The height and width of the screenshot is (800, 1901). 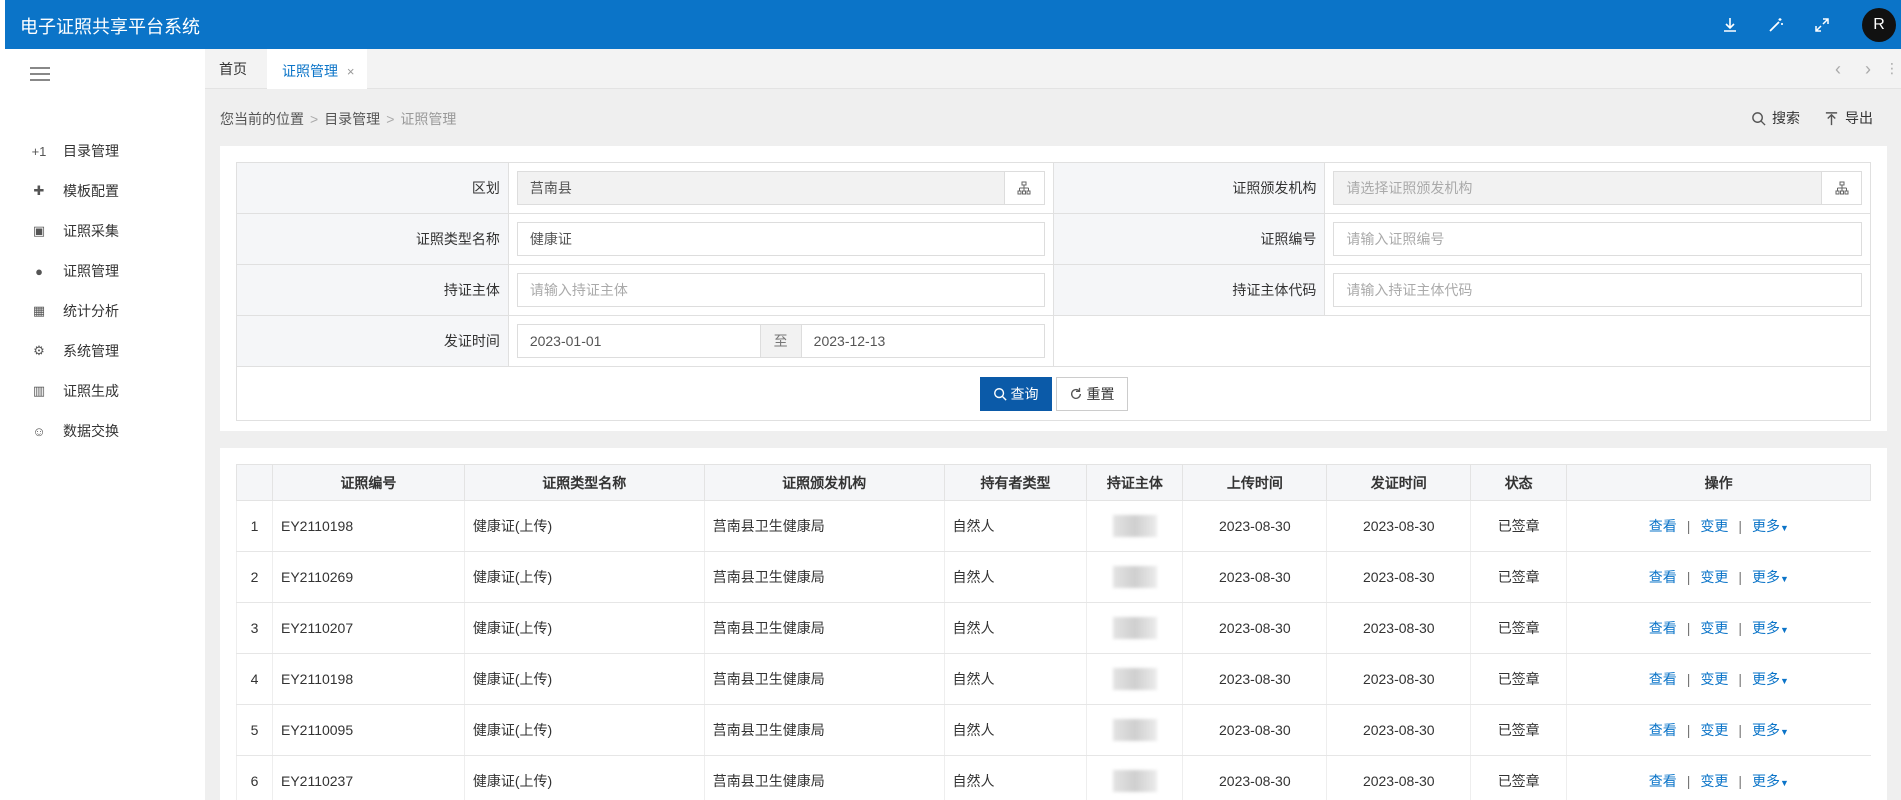 I want to click on col-issuer: 证照颁发机构, so click(x=824, y=482).